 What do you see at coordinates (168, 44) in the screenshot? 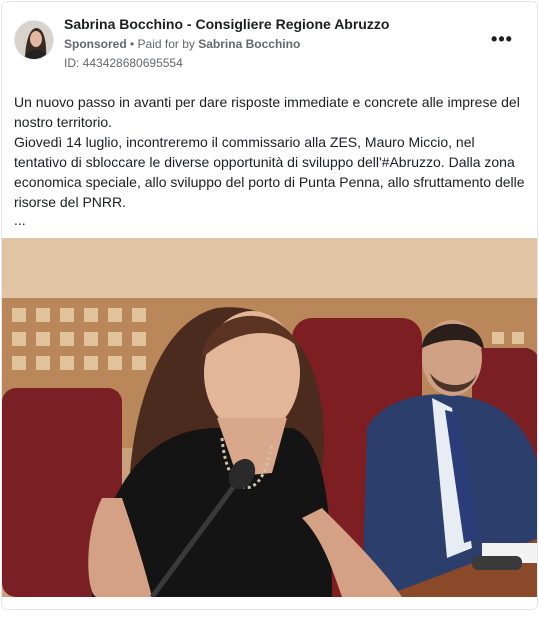
I see `paid-for-prefix: Paid for by` at bounding box center [168, 44].